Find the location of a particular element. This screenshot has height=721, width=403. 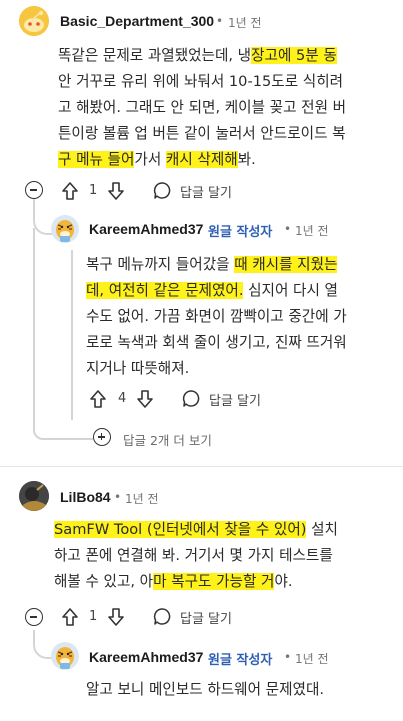

highlighted-text: 장고에 5분 동 is located at coordinates (294, 55).